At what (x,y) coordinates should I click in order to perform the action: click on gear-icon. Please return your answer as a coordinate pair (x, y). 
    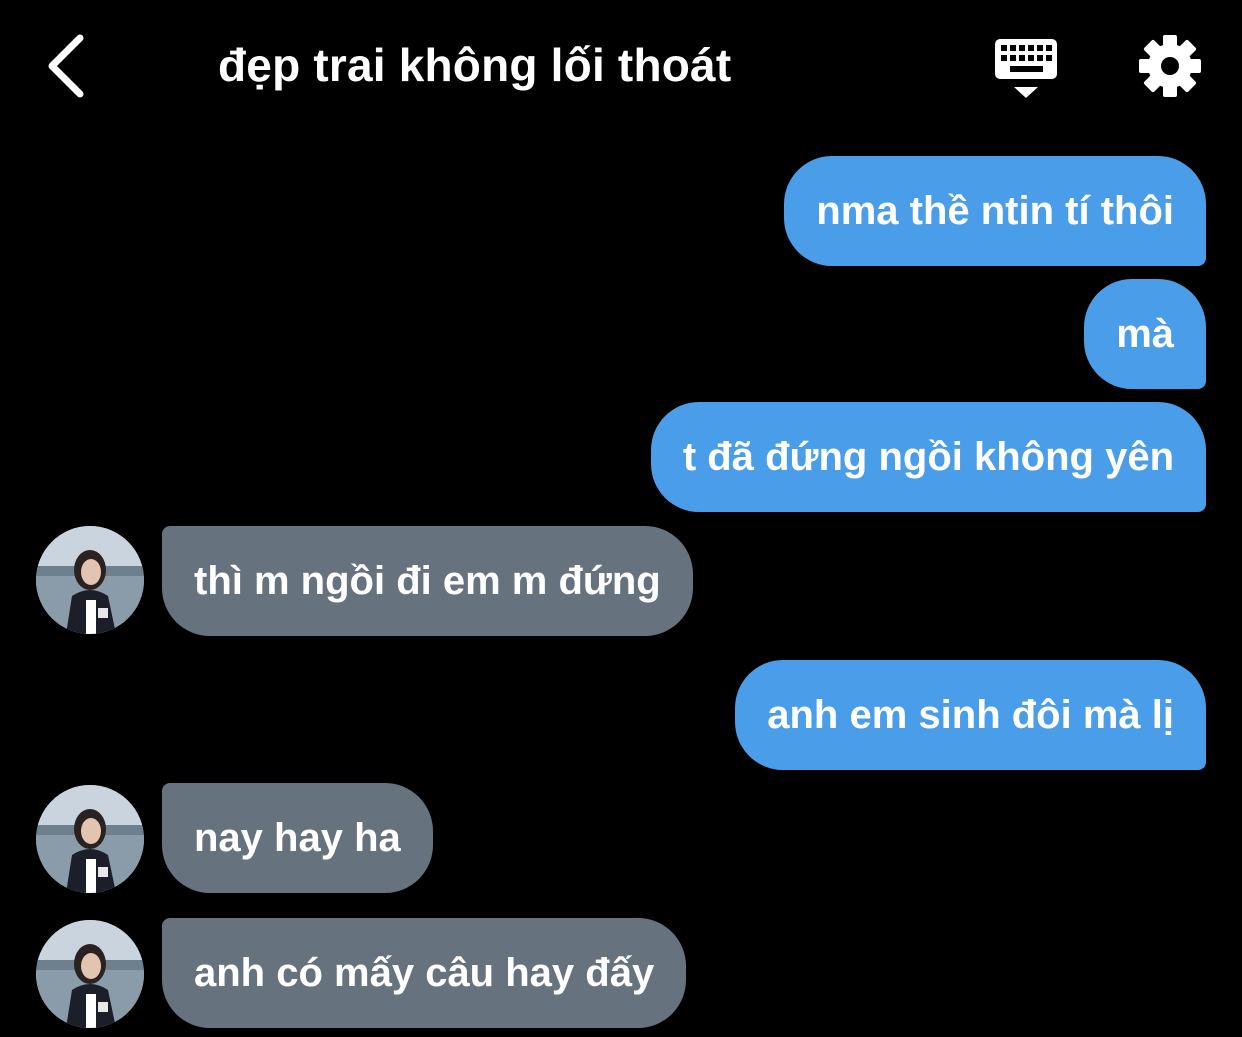
    Looking at the image, I should click on (1170, 66).